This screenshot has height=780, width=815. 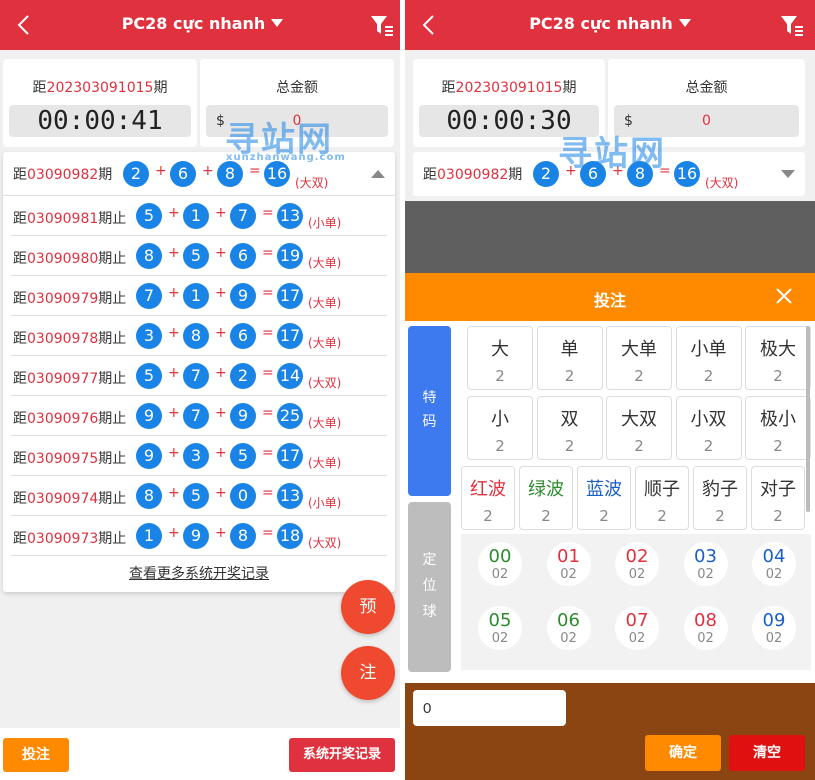 I want to click on expand-arrow-icon, so click(x=788, y=174).